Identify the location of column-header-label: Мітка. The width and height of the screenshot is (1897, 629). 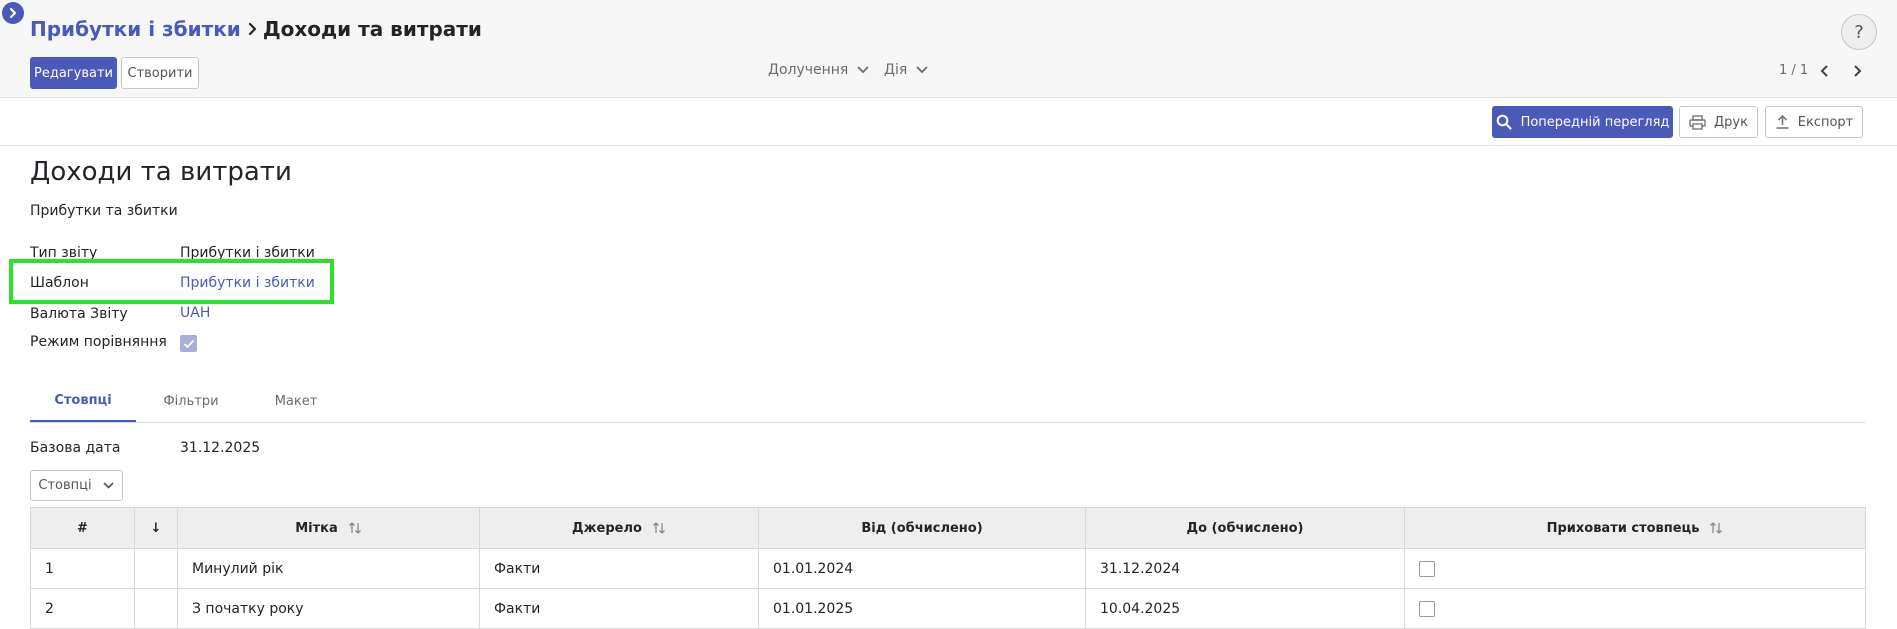
(328, 528).